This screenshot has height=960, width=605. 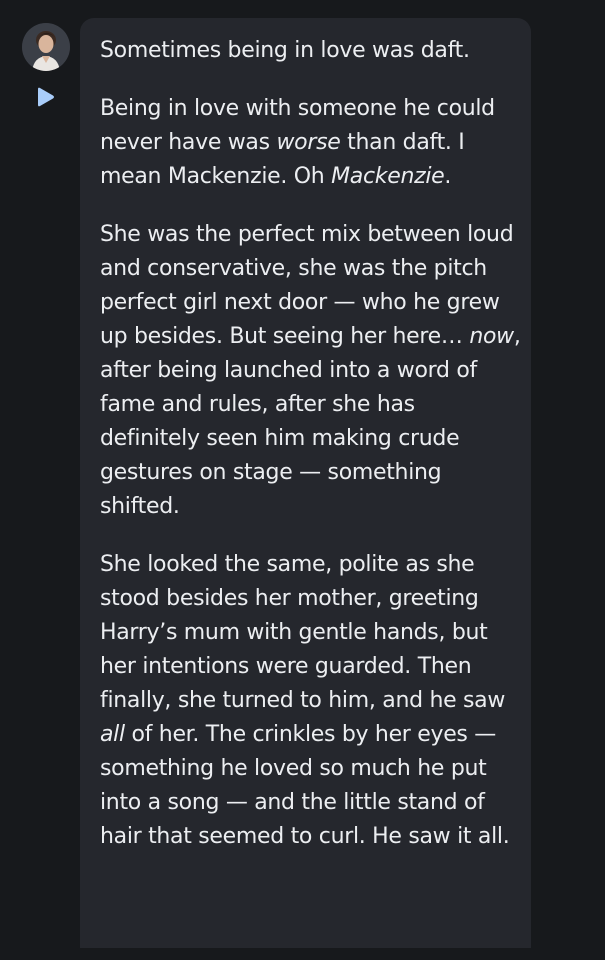 I want to click on emphasized-text: worse, so click(x=308, y=142).